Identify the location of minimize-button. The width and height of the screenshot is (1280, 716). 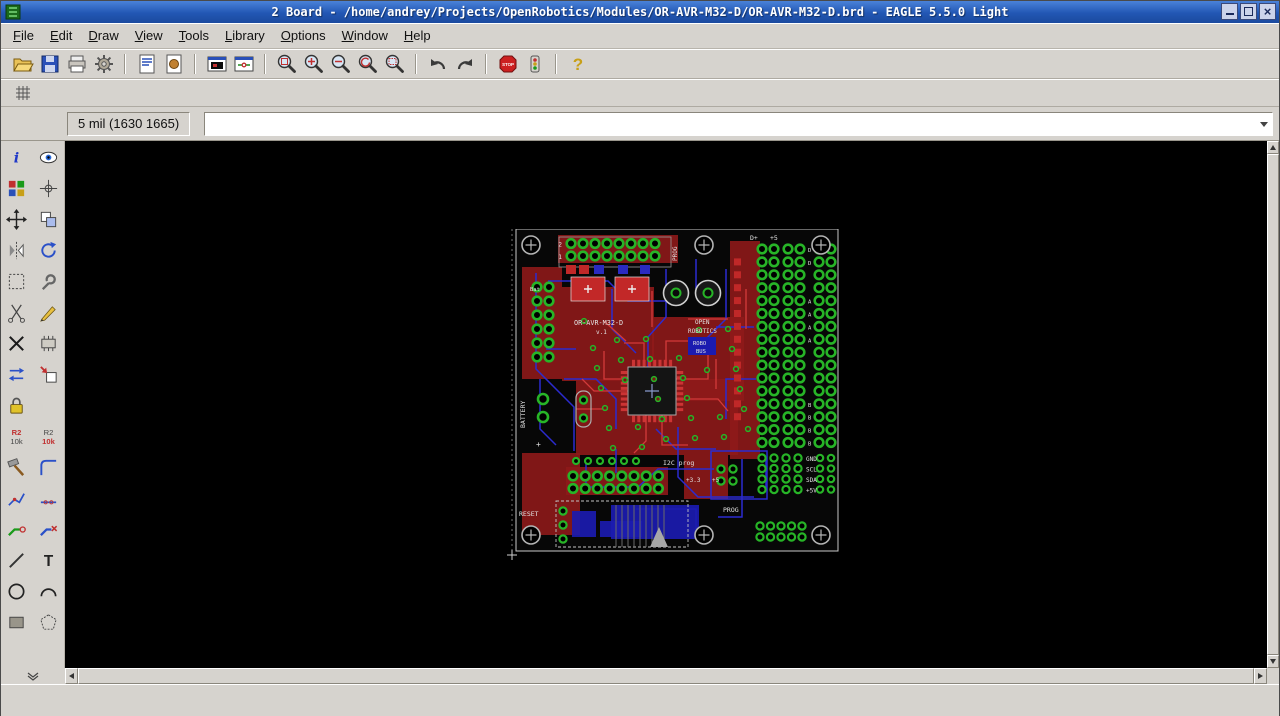
(1229, 11).